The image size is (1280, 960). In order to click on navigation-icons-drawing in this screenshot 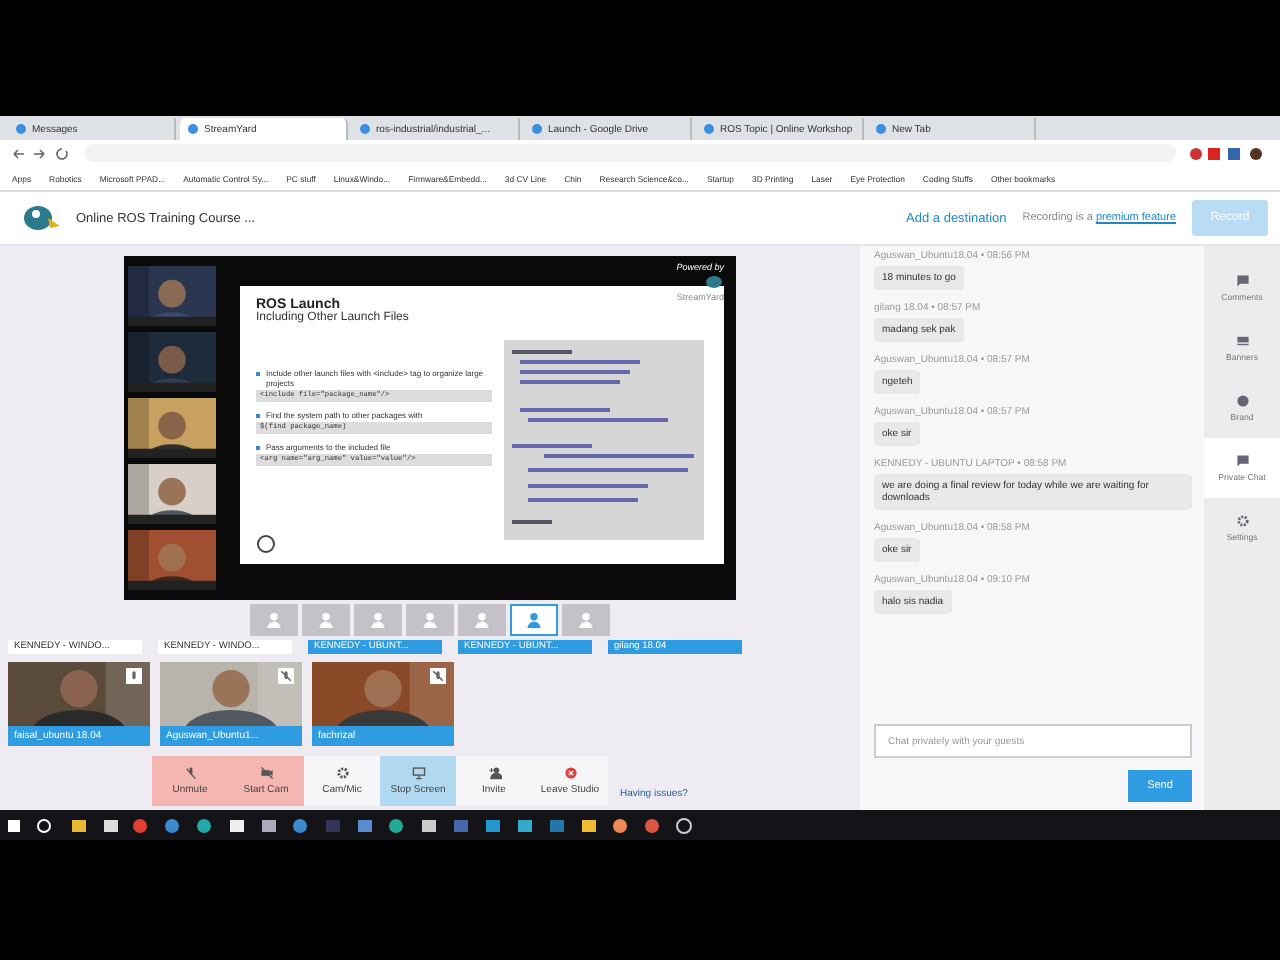, I will do `click(42, 153)`.